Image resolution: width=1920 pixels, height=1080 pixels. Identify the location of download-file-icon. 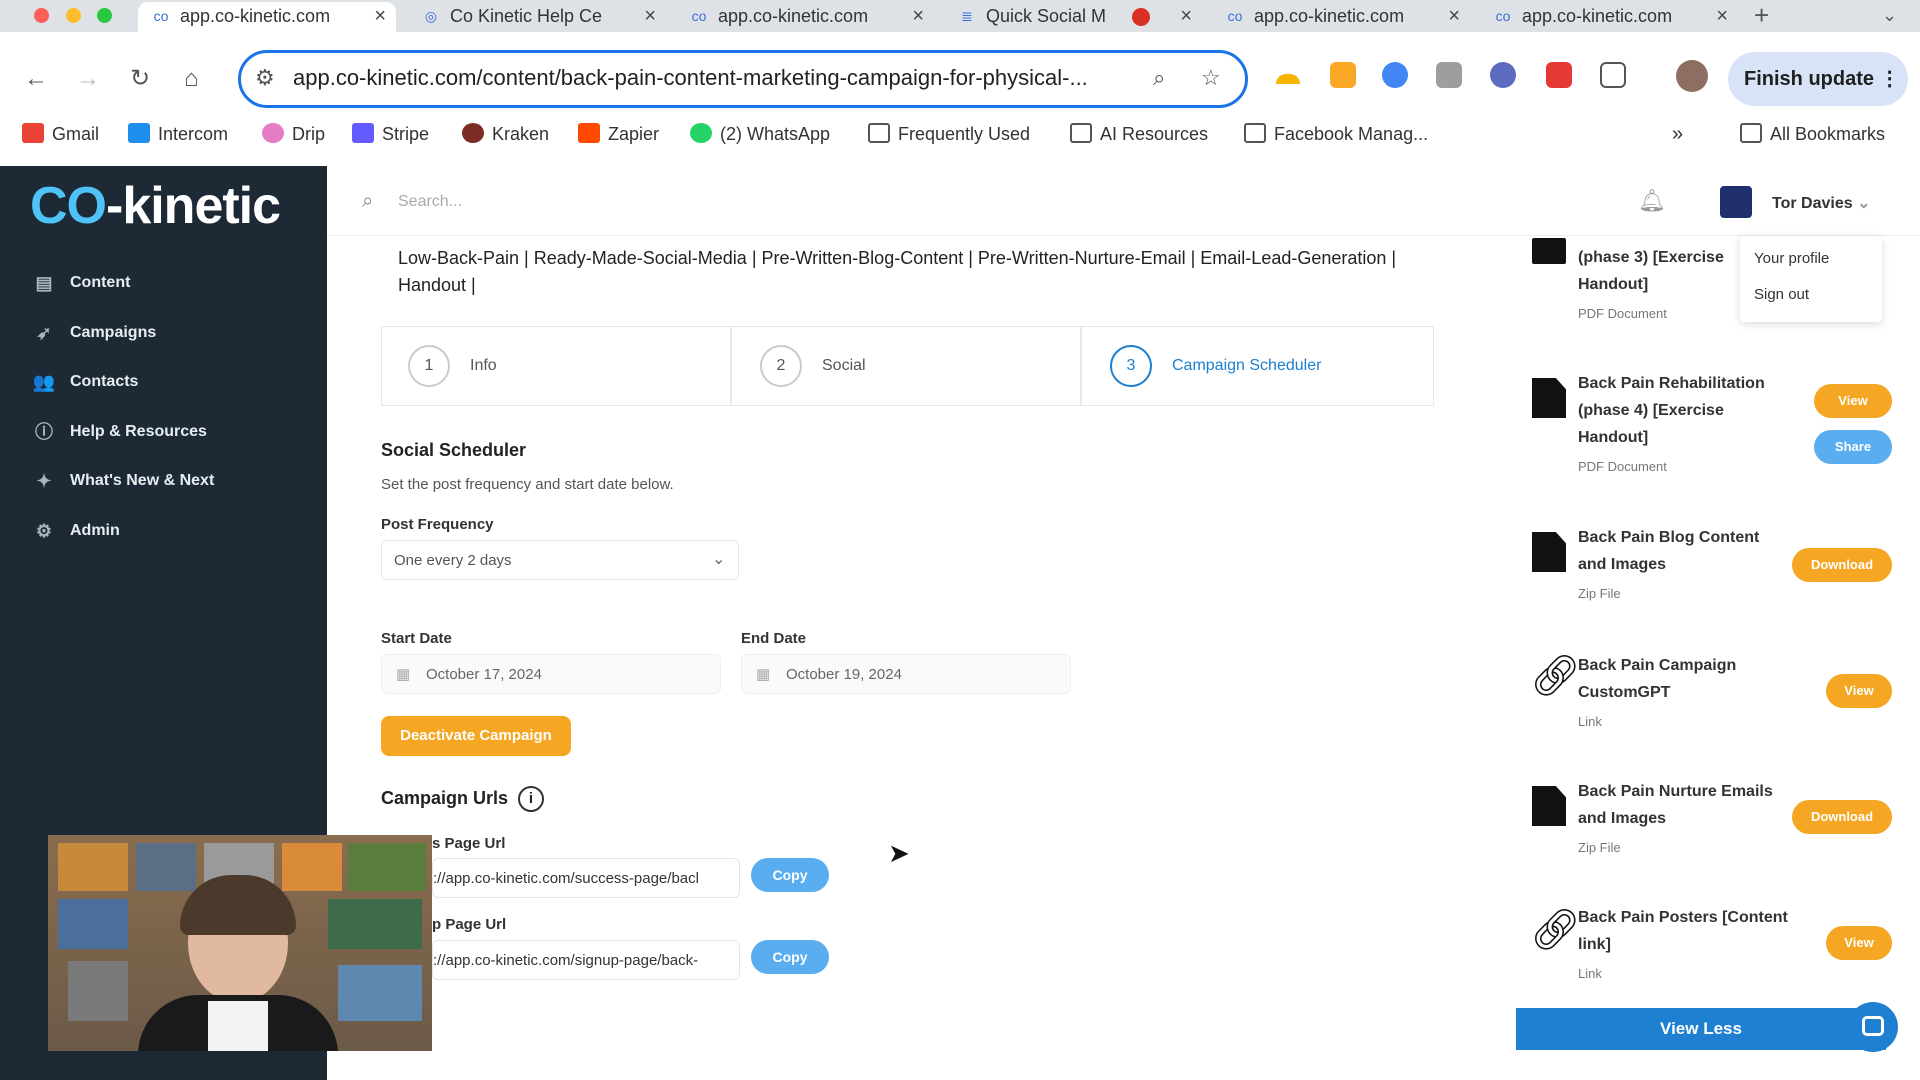
(1549, 552).